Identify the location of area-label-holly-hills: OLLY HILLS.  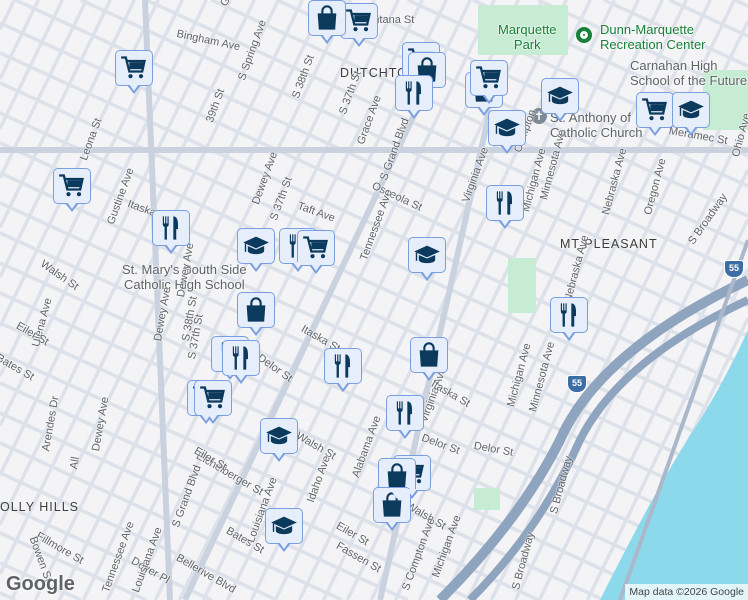
(40, 507).